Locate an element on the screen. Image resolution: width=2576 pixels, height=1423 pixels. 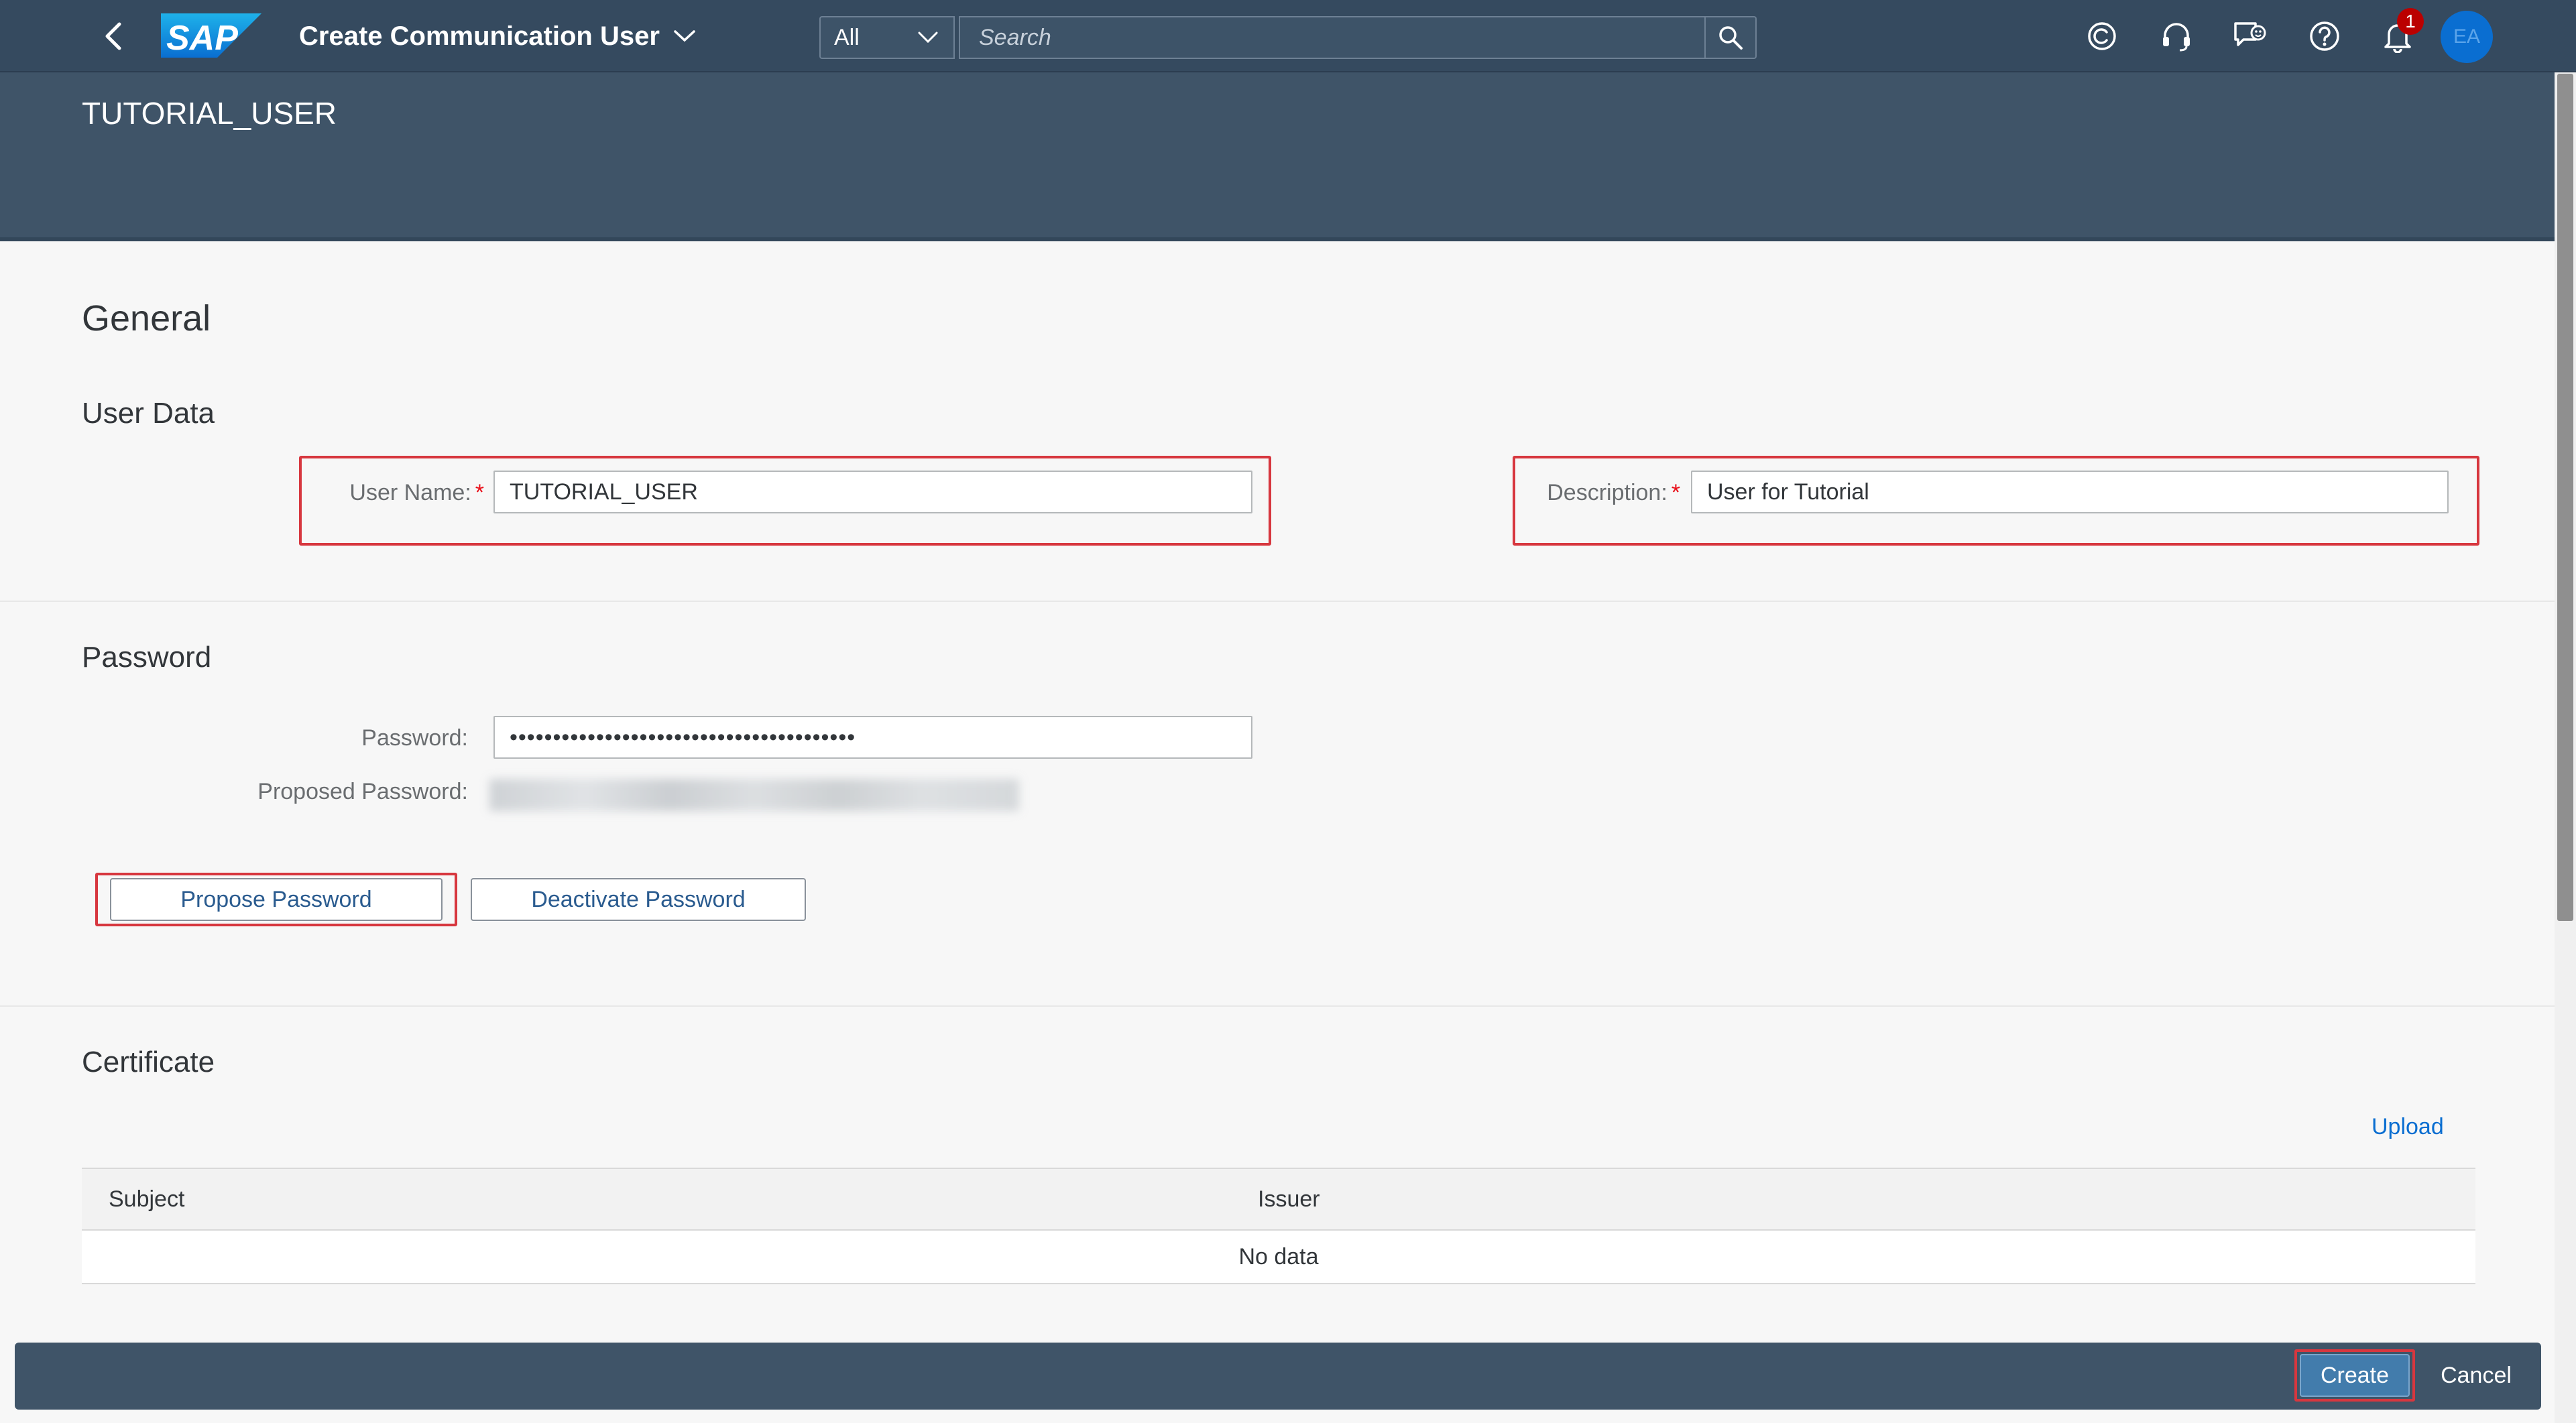
help-button is located at coordinates (2324, 36).